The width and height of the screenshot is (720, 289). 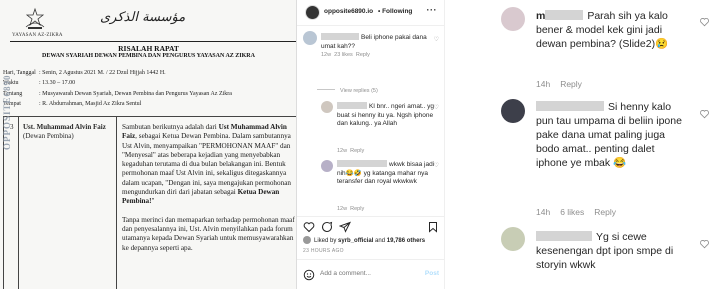 What do you see at coordinates (395, 11) in the screenshot?
I see `following-button: • Following` at bounding box center [395, 11].